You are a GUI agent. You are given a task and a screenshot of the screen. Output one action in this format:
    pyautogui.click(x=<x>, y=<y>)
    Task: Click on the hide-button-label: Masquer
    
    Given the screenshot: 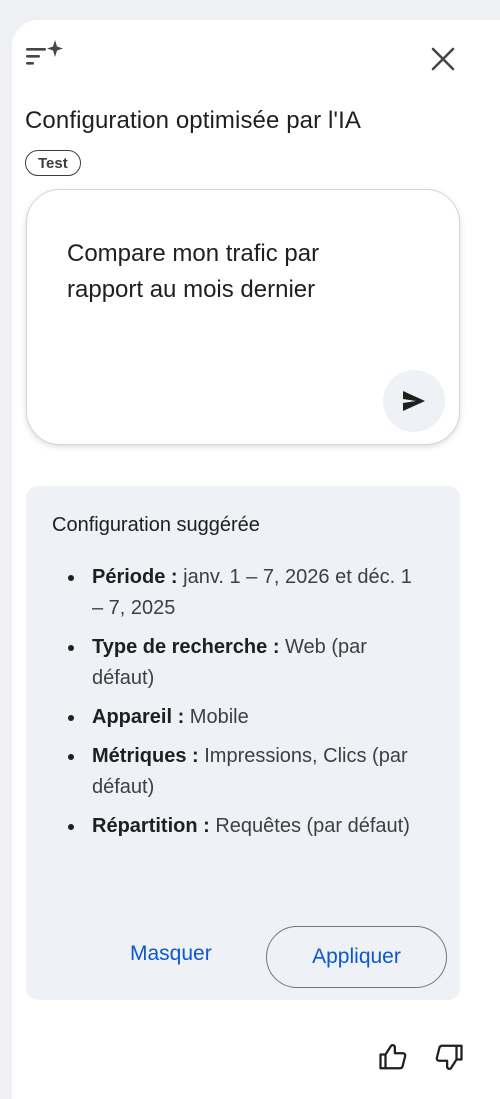 What is the action you would take?
    pyautogui.click(x=171, y=953)
    